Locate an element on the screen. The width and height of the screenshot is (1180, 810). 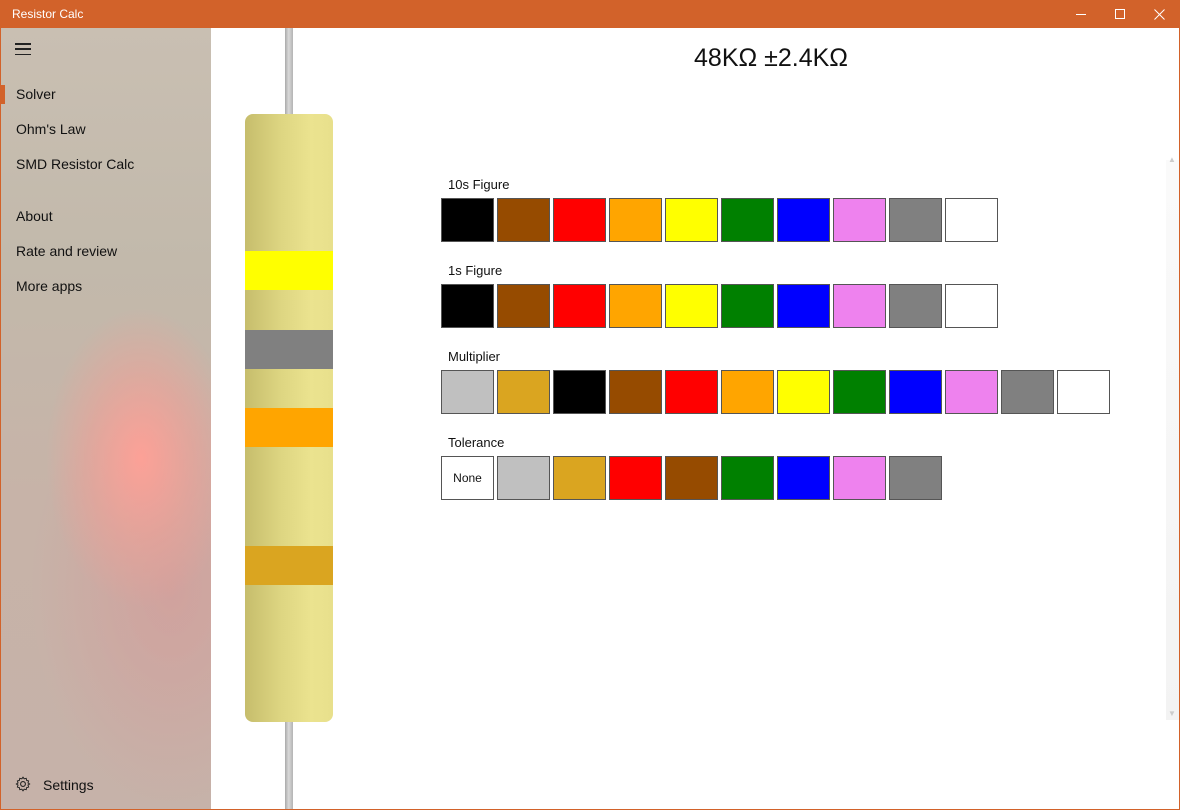
tolerance-swatch-silver is located at coordinates (523, 478).